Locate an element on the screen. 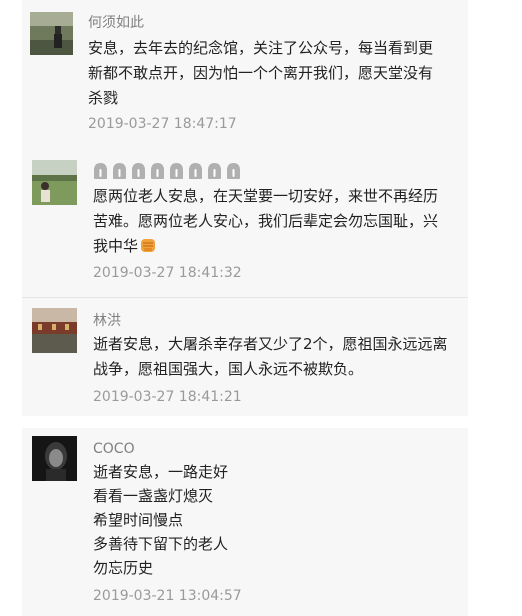  comment-line: 新都不敢点开，因为怕一个个离开我们，愿天堂没有 is located at coordinates (261, 73).